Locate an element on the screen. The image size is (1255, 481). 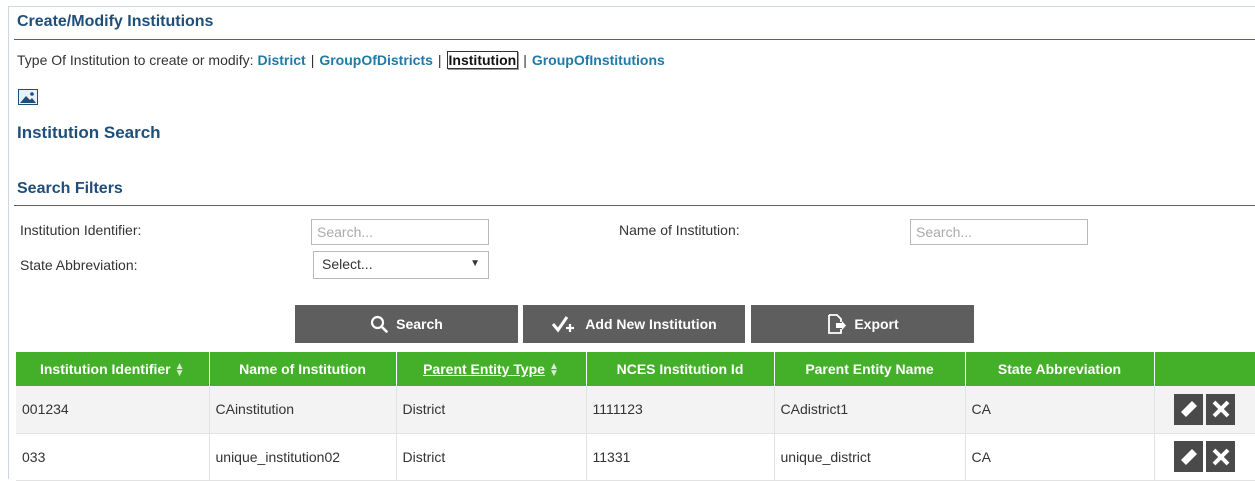
name-of-institution-input is located at coordinates (999, 232).